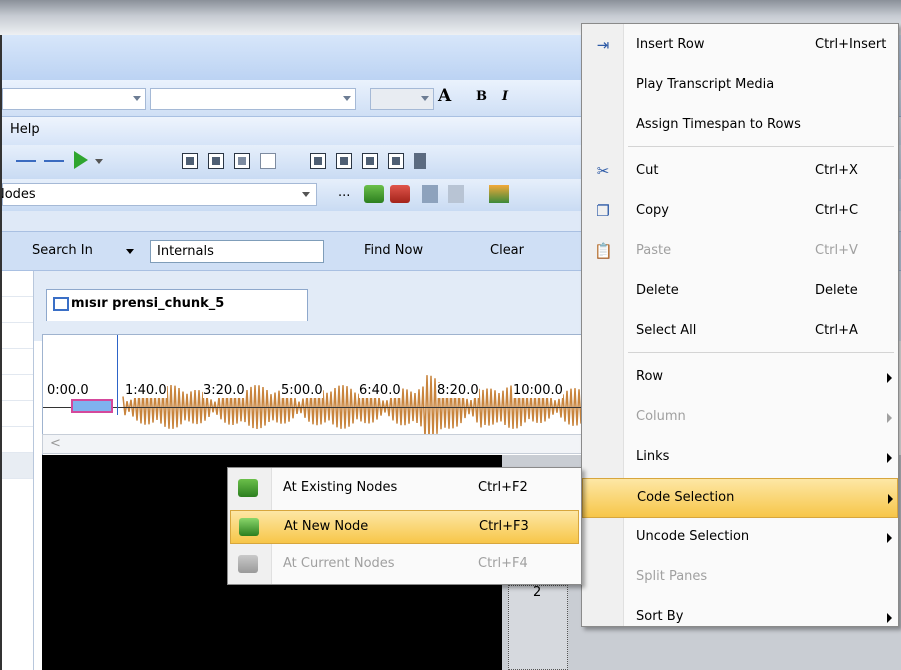  Describe the element at coordinates (339, 563) in the screenshot. I see `submenu-item-label: At Current Nodes` at that location.